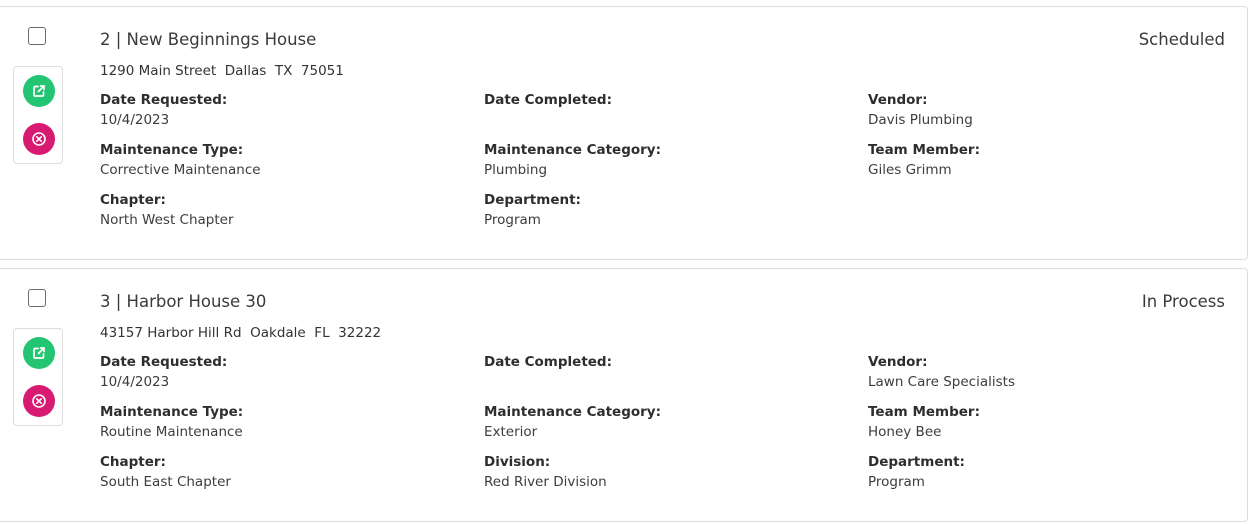 The image size is (1250, 524). Describe the element at coordinates (241, 333) in the screenshot. I see `record-address: 43157 Harbor Hill Rd Oakdale FL 32222` at that location.